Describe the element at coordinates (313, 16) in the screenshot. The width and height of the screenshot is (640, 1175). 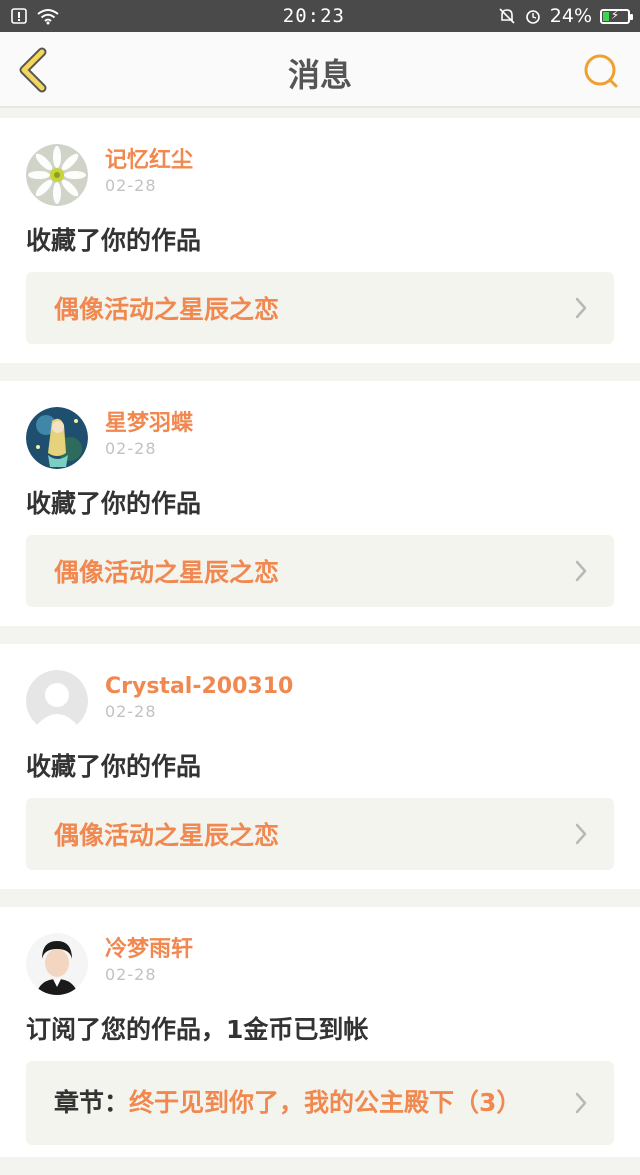
I see `status-time: 20:23` at that location.